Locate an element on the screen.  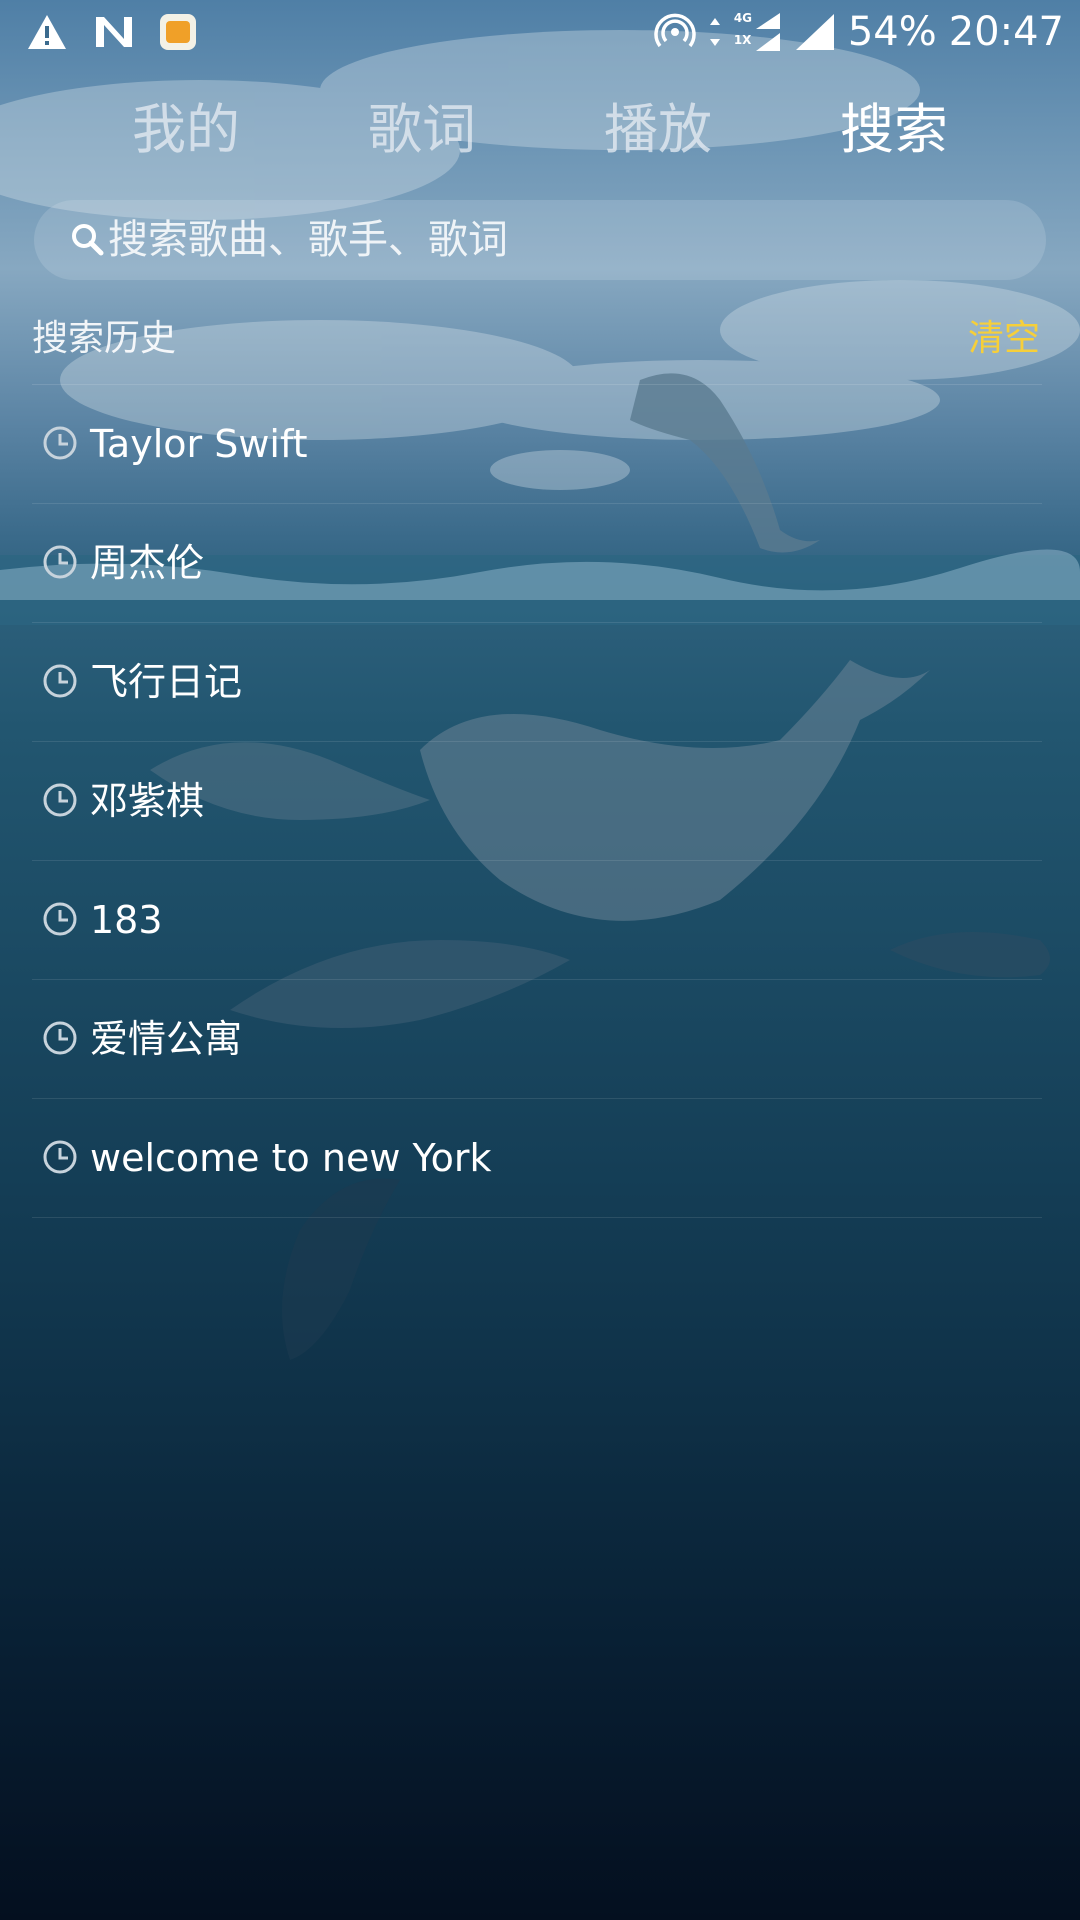
n-logo-icon is located at coordinates (114, 32).